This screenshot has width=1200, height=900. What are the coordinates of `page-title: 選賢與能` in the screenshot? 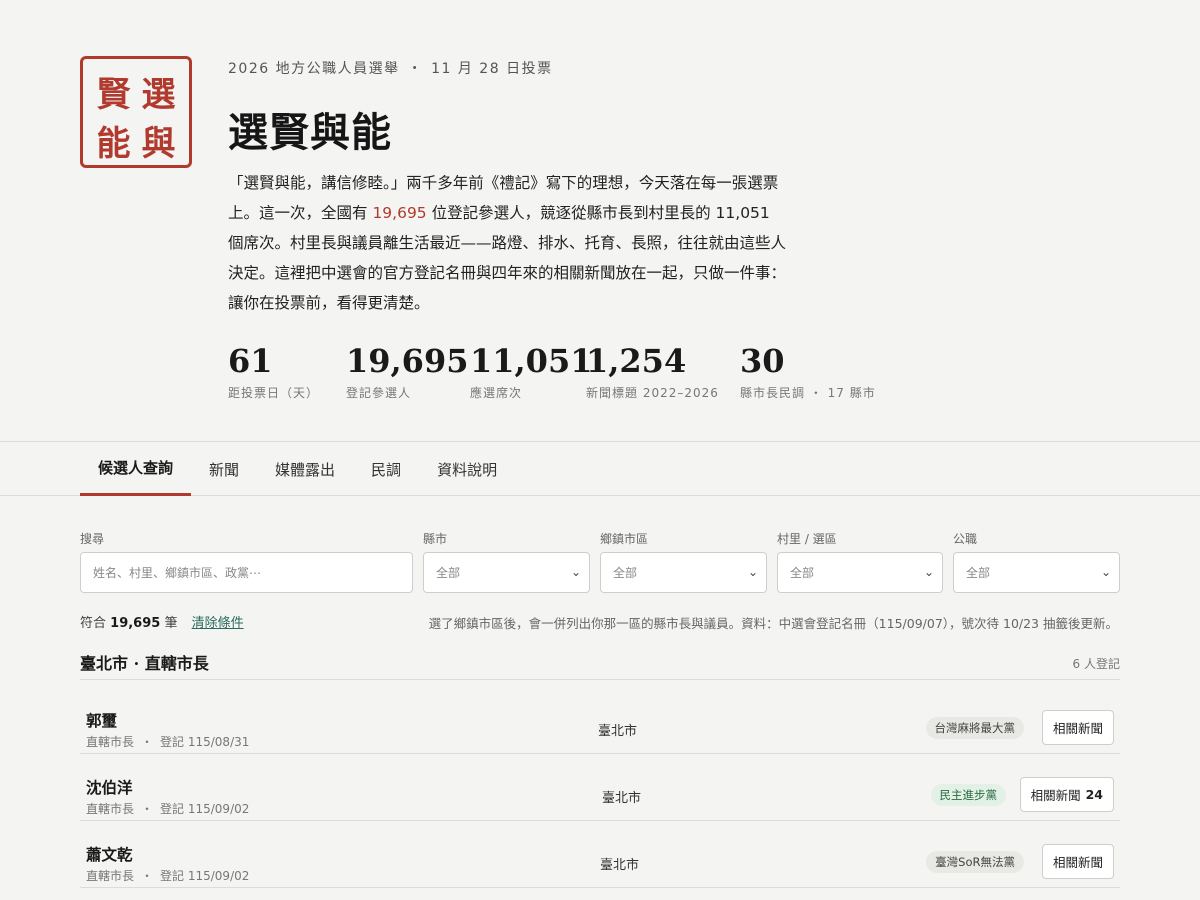 It's located at (310, 132).